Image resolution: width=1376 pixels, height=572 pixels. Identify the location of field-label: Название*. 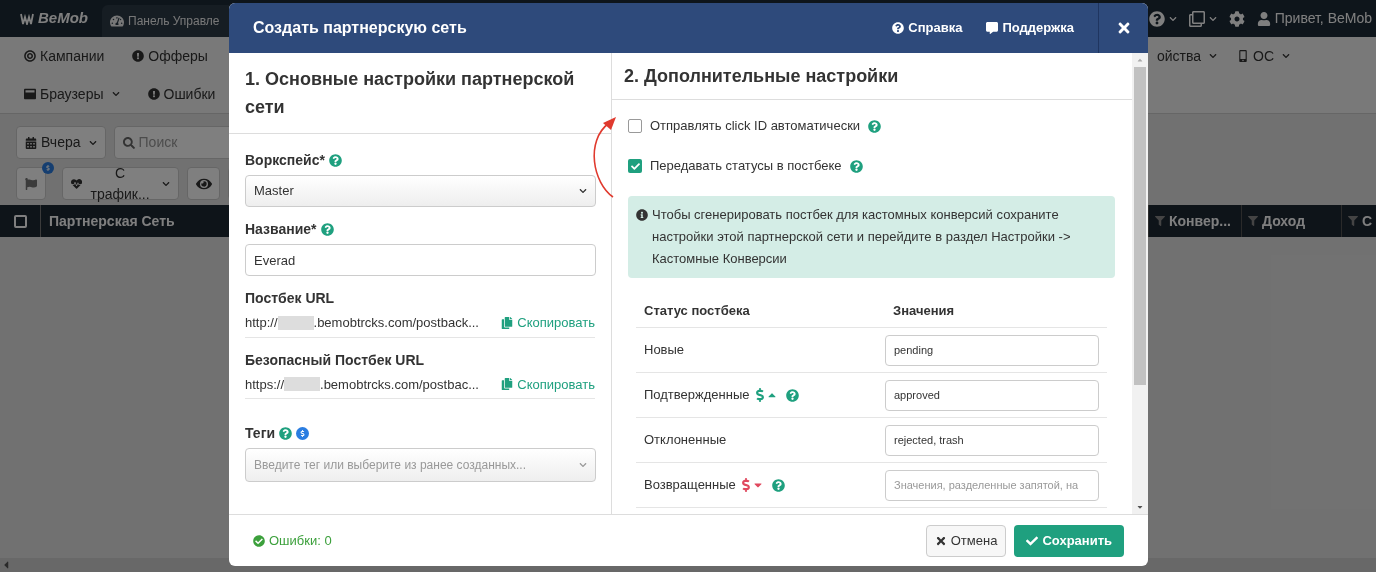
(281, 229).